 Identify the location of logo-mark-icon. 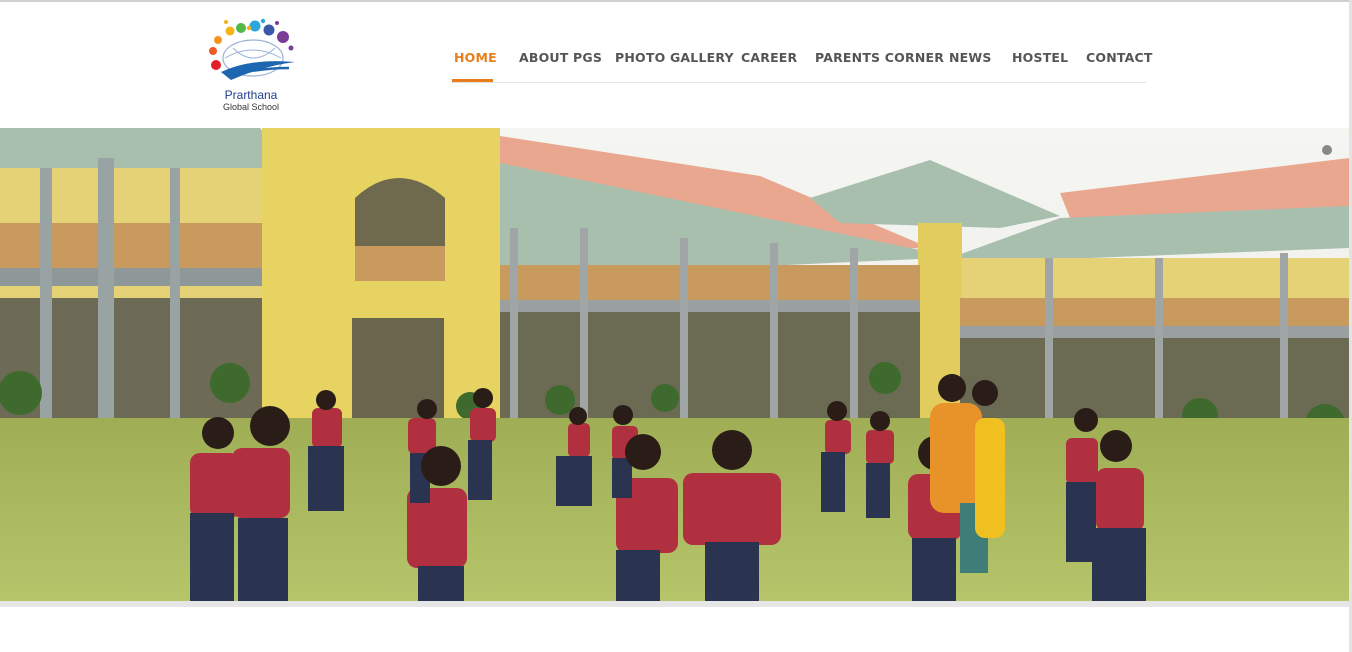
(252, 49).